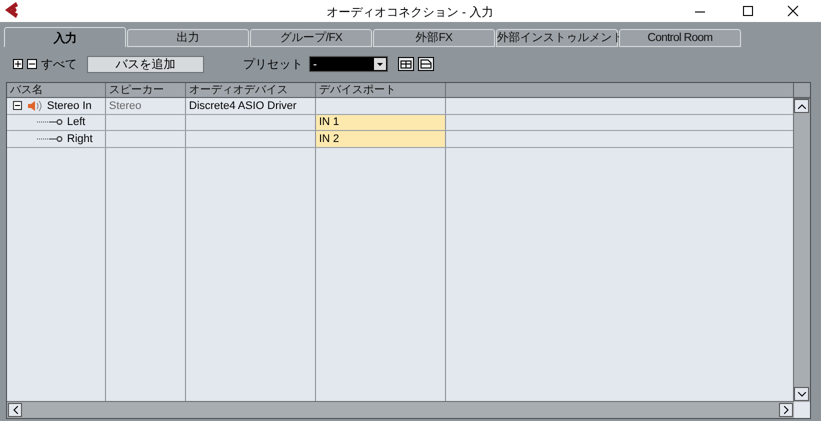  What do you see at coordinates (69, 106) in the screenshot?
I see `bus-name: Stereo In` at bounding box center [69, 106].